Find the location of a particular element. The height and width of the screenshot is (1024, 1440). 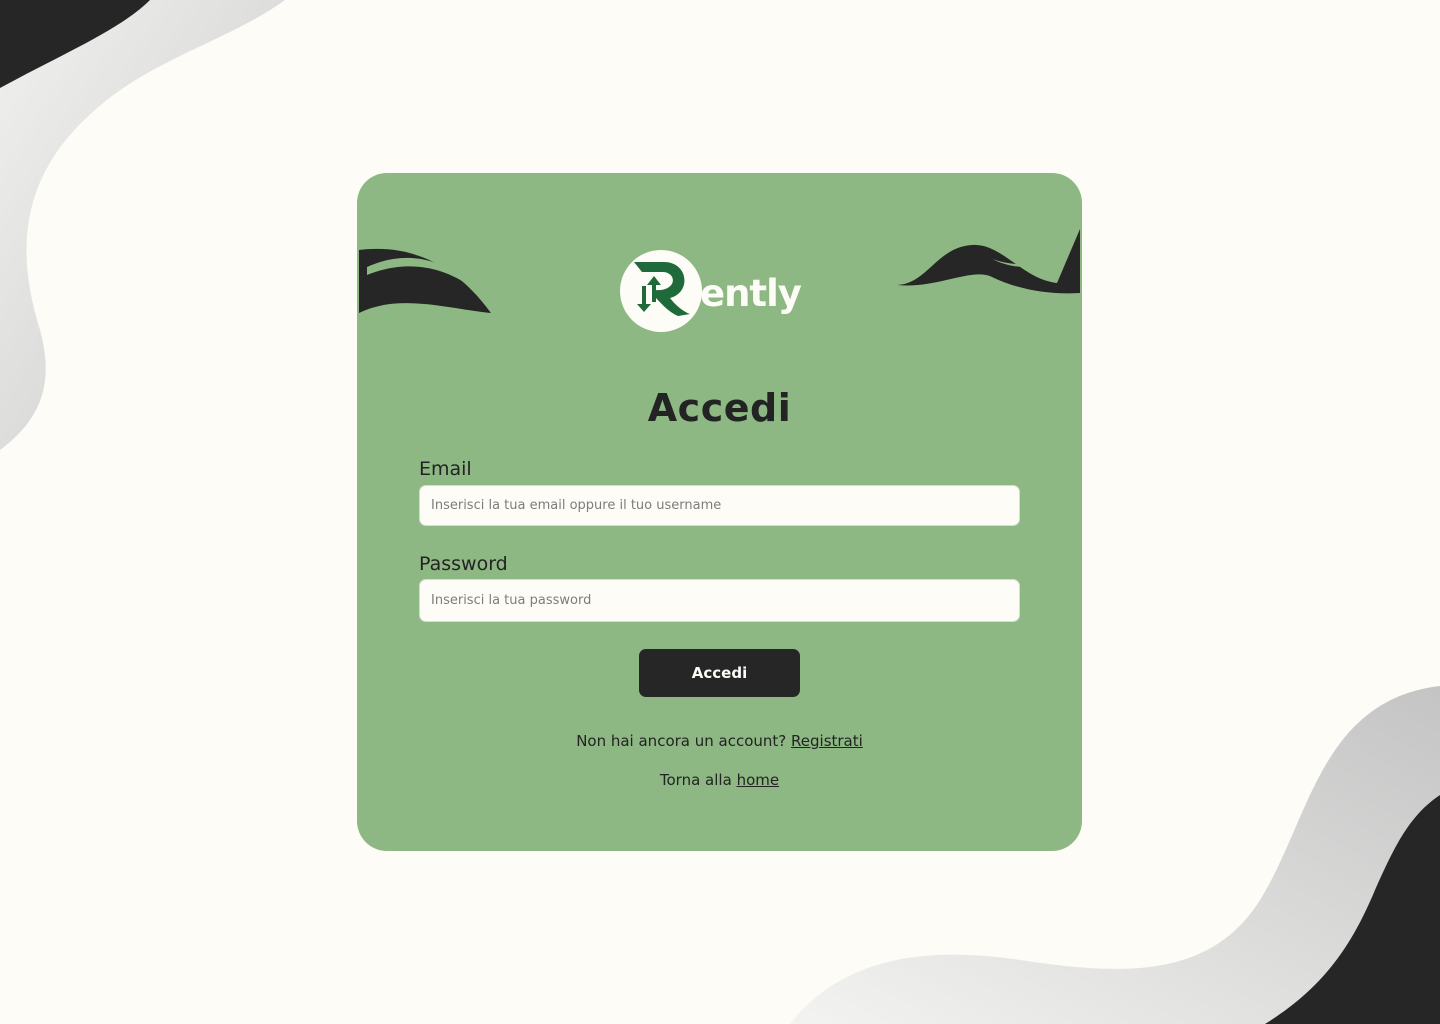

home-link: home is located at coordinates (758, 780).